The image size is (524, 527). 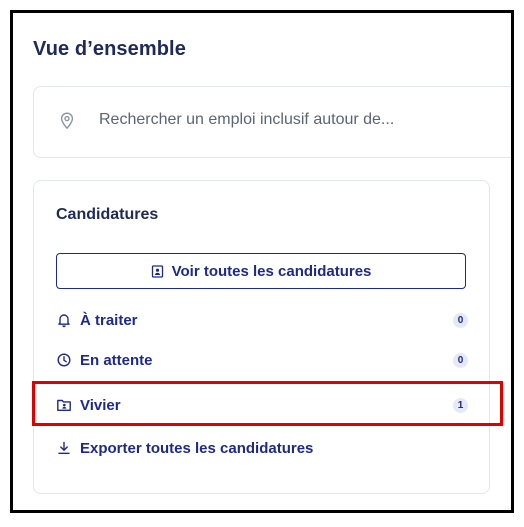 What do you see at coordinates (64, 360) in the screenshot?
I see `clock-icon` at bounding box center [64, 360].